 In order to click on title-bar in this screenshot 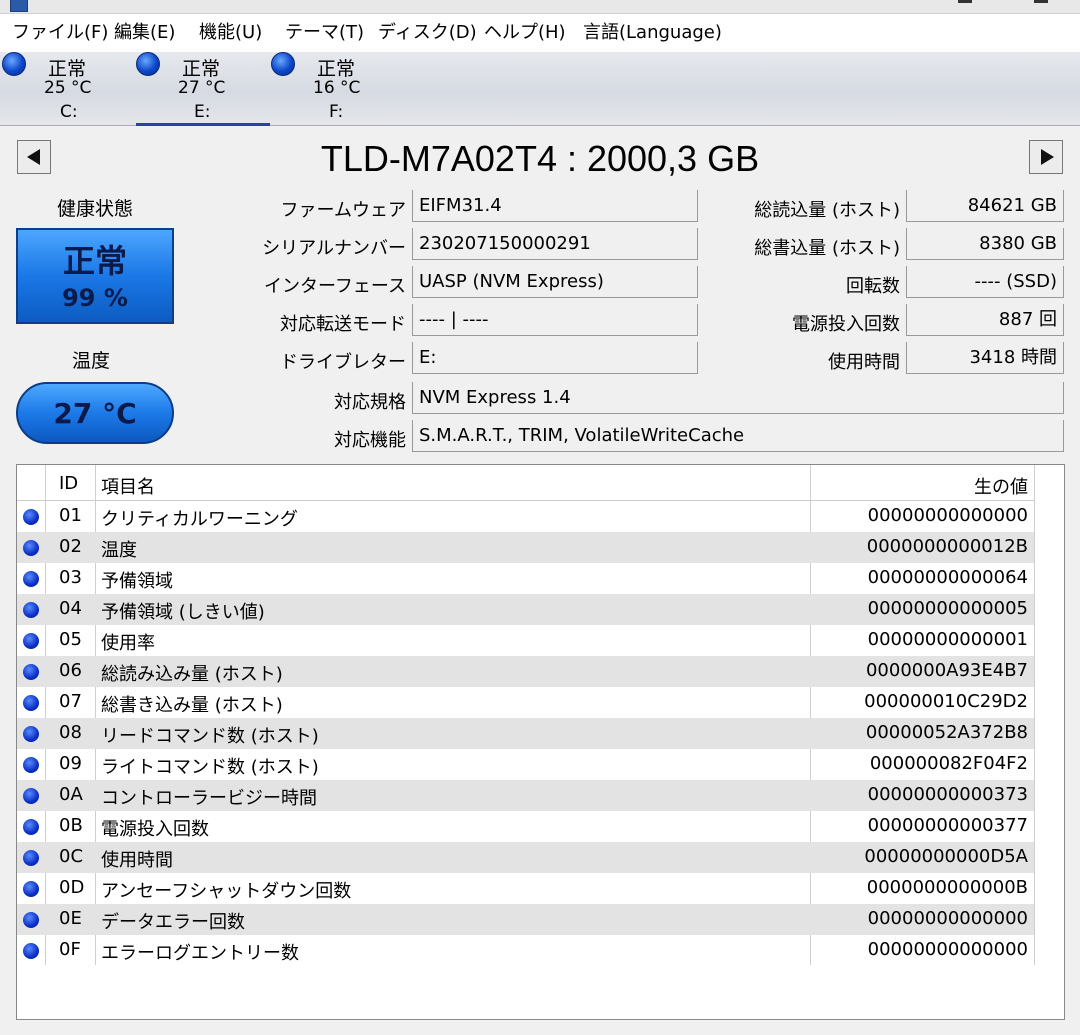, I will do `click(540, 7)`.